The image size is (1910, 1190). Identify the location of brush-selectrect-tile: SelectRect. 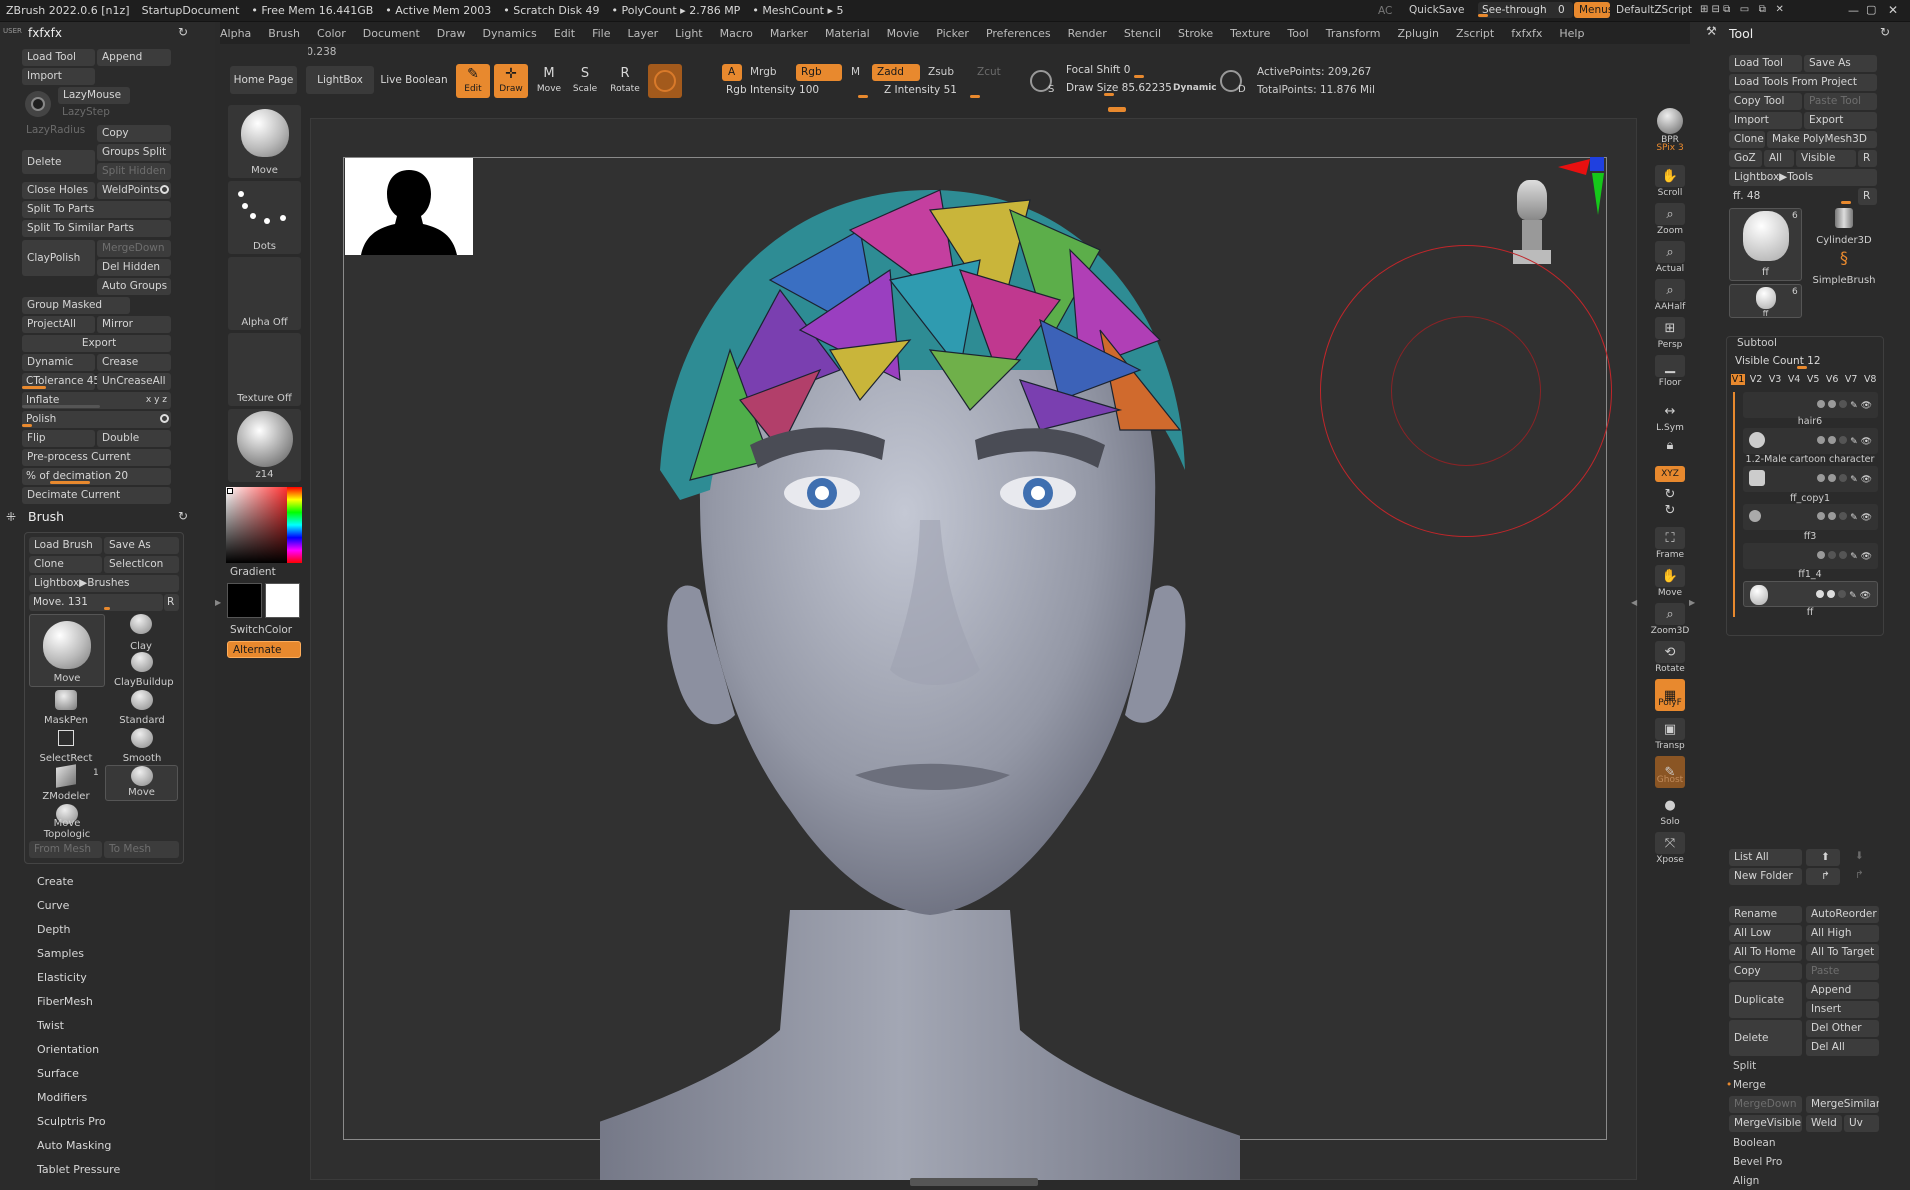
(66, 746).